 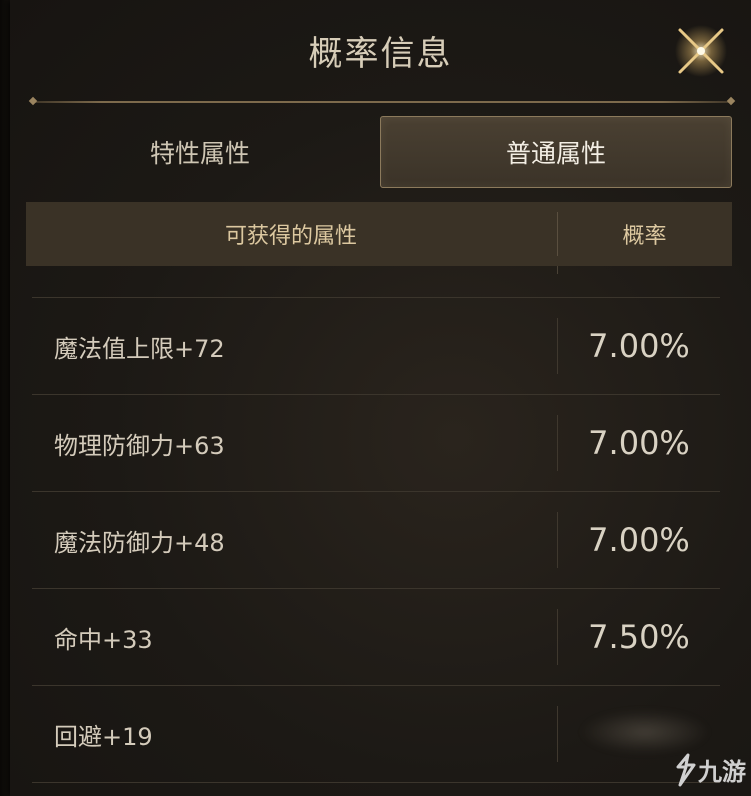 What do you see at coordinates (103, 639) in the screenshot?
I see `row-attribute: 命中+33` at bounding box center [103, 639].